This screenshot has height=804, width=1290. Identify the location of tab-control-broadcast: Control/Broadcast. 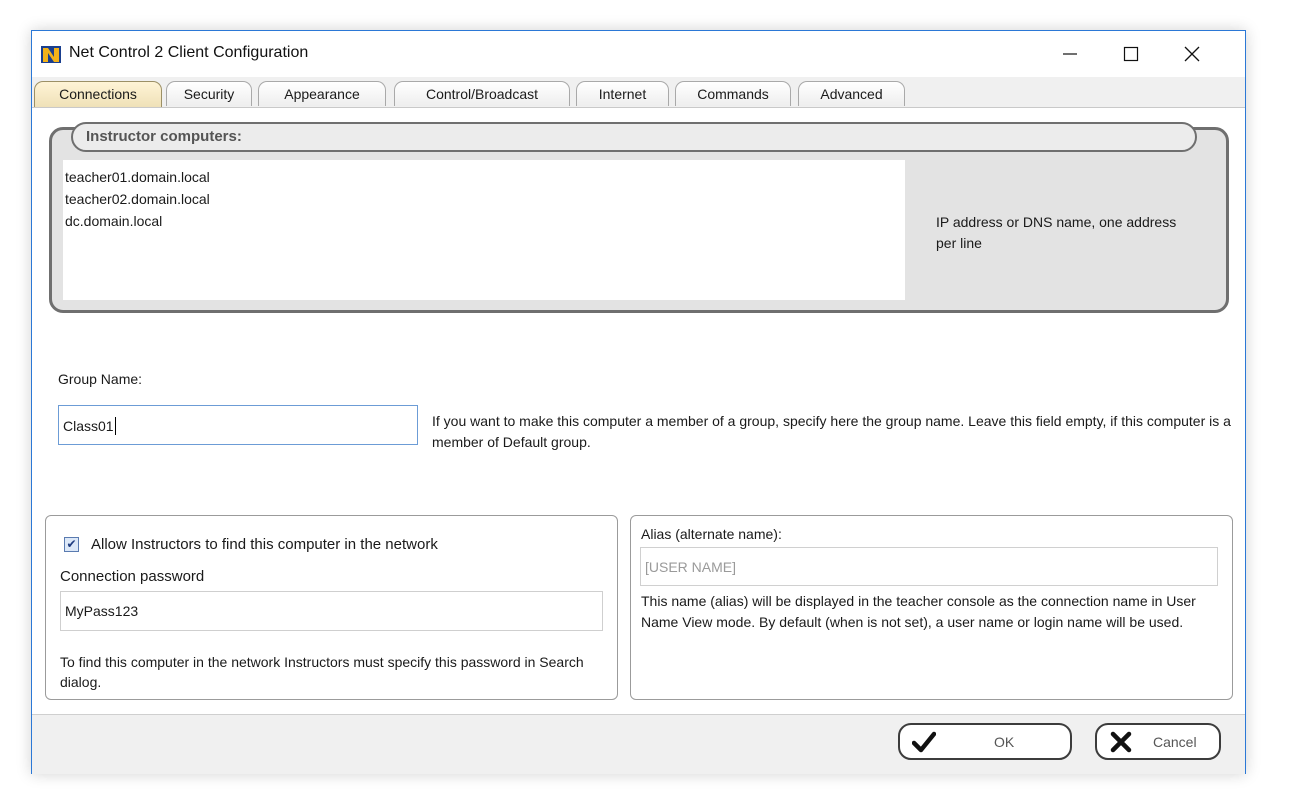
(482, 93).